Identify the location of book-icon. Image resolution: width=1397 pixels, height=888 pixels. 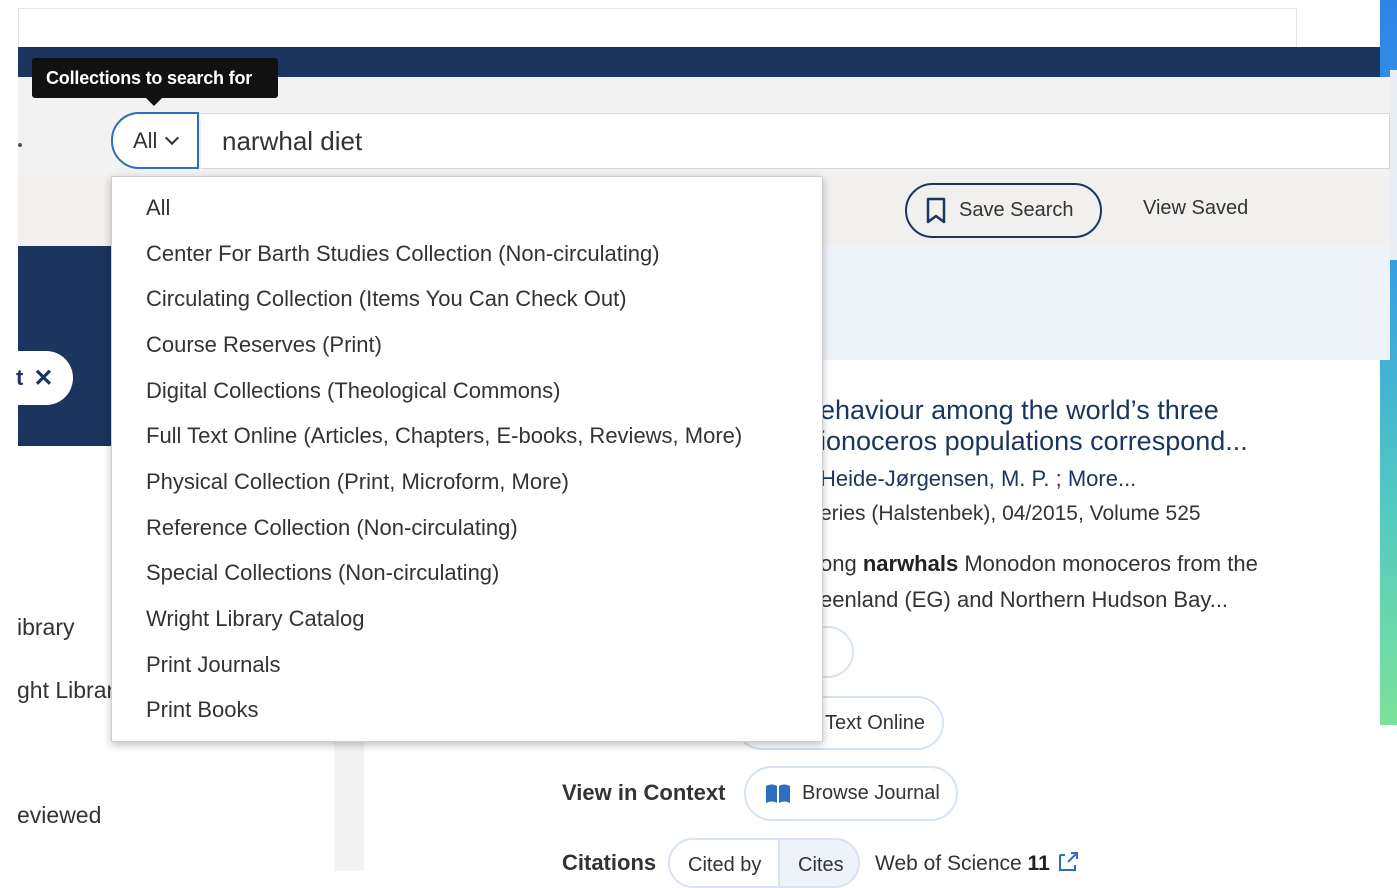
(778, 793).